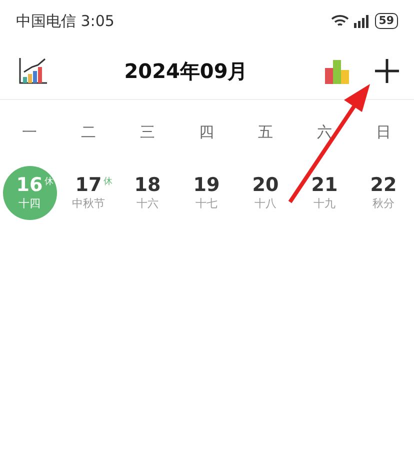 This screenshot has width=414, height=462. I want to click on day-cell: 21 十九, so click(325, 193).